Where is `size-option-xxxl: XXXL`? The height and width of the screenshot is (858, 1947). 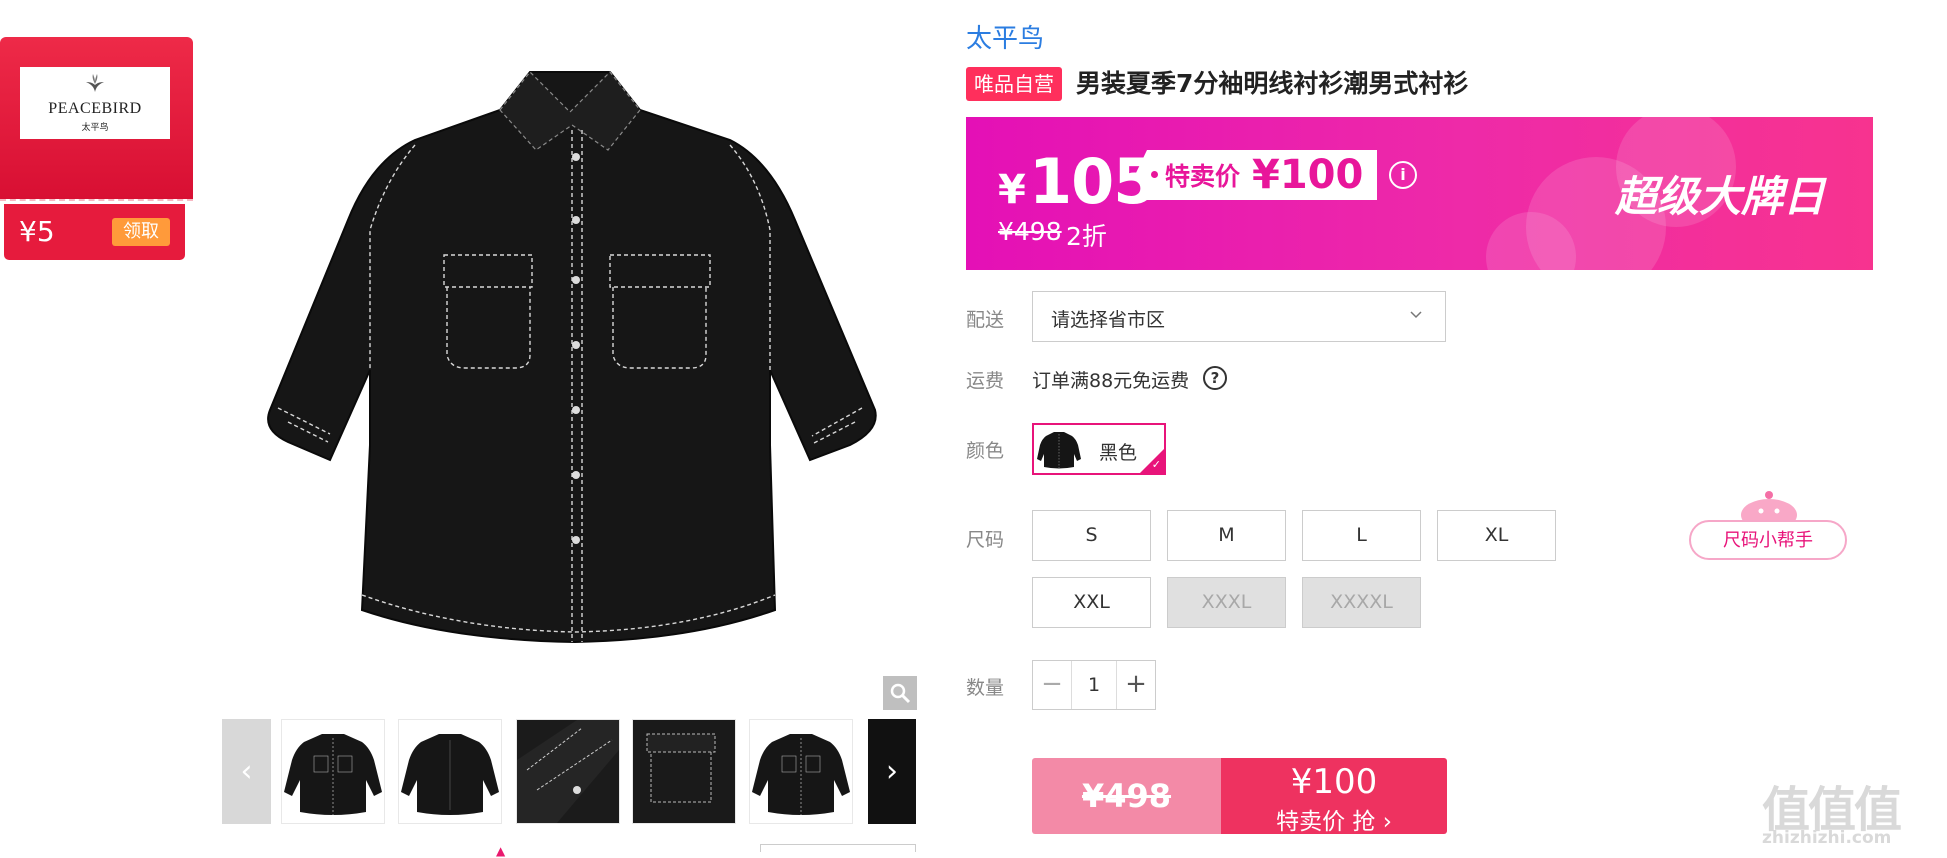 size-option-xxxl: XXXL is located at coordinates (1226, 602).